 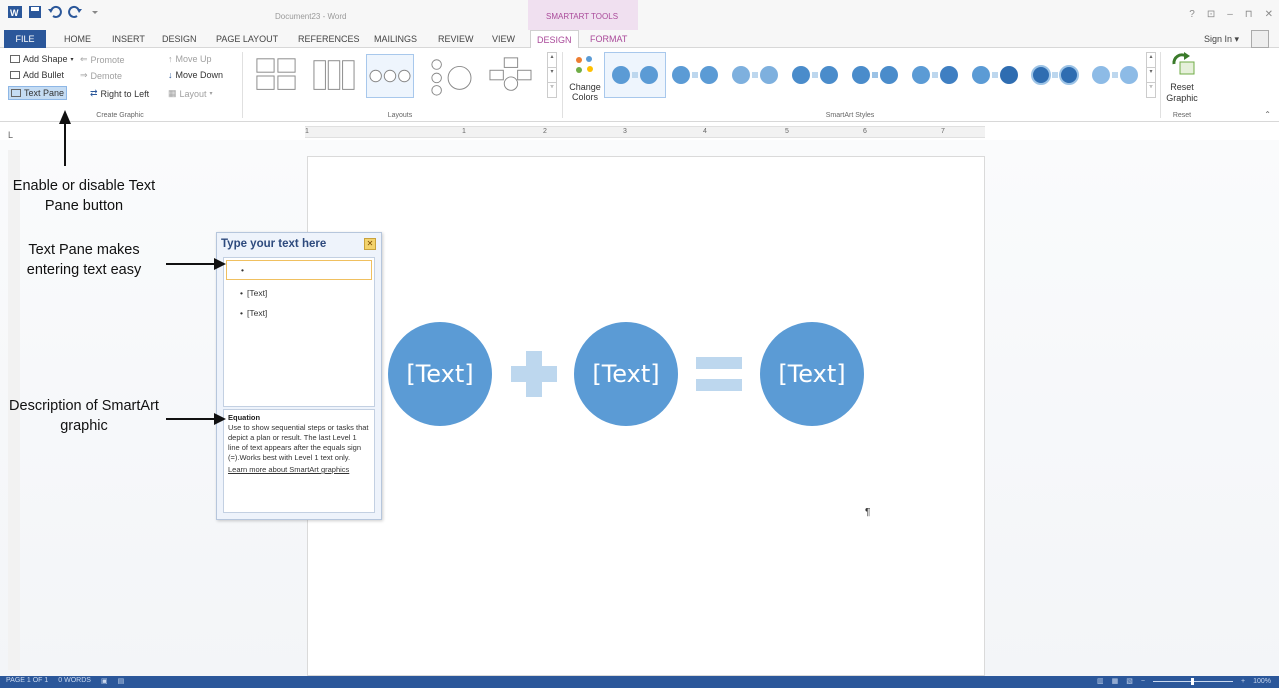 I want to click on tab-page-layout: PAGE LAYOUT, so click(x=247, y=39).